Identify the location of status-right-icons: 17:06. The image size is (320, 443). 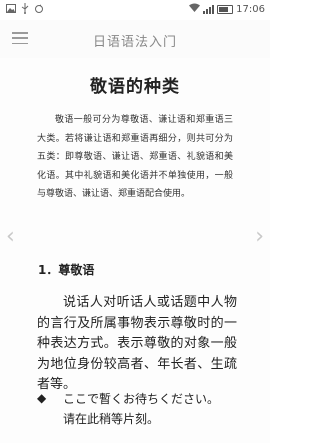
(227, 9).